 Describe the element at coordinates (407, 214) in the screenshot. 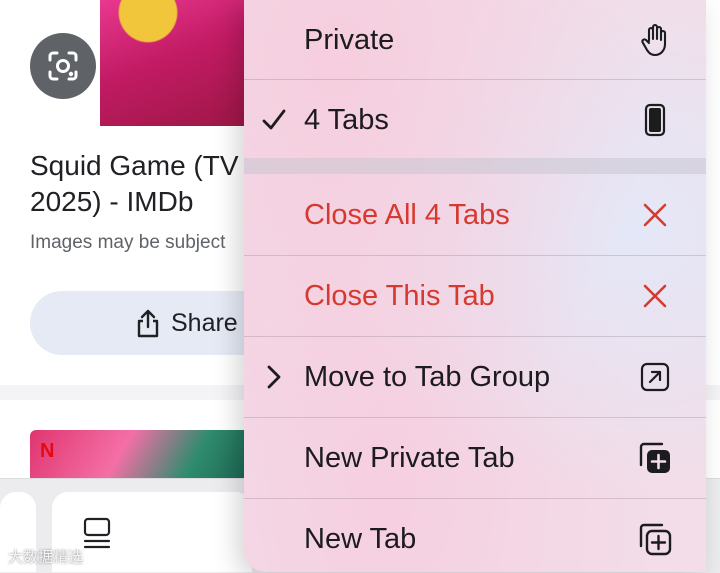

I see `menu-item-label: Close All 4 Tabs` at that location.